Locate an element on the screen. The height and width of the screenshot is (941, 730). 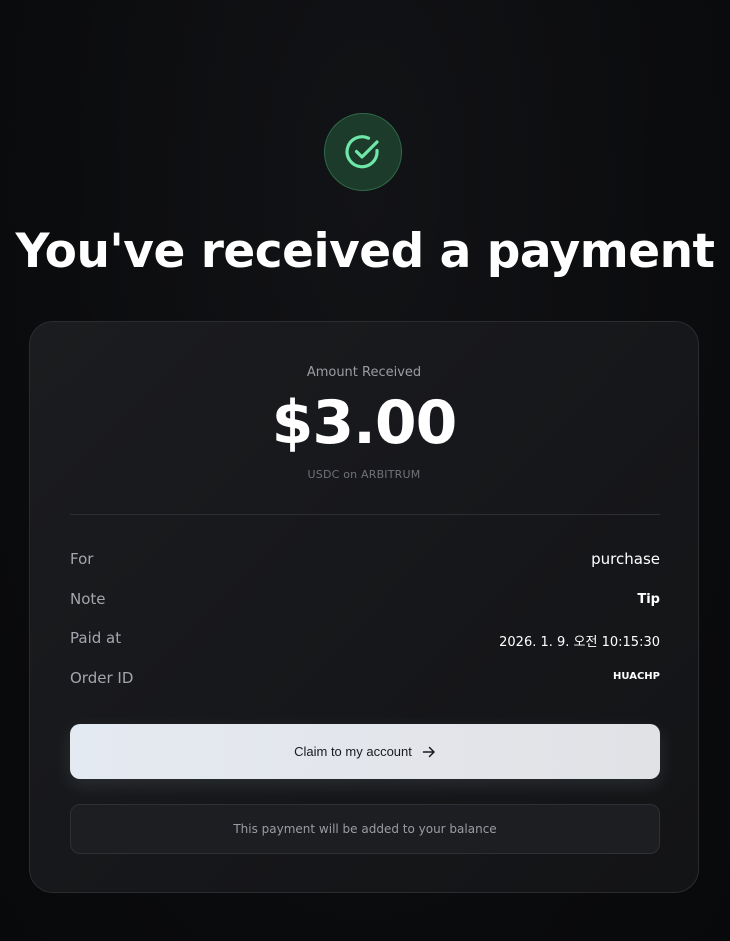
detail-value: purchase is located at coordinates (625, 559).